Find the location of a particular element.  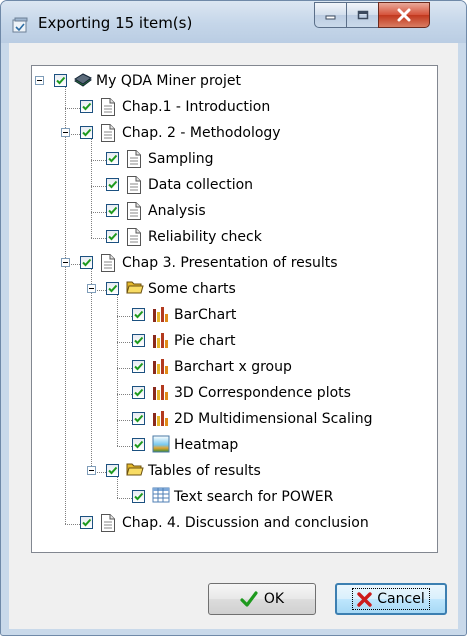

tree-item-label: Pie chart is located at coordinates (205, 341).